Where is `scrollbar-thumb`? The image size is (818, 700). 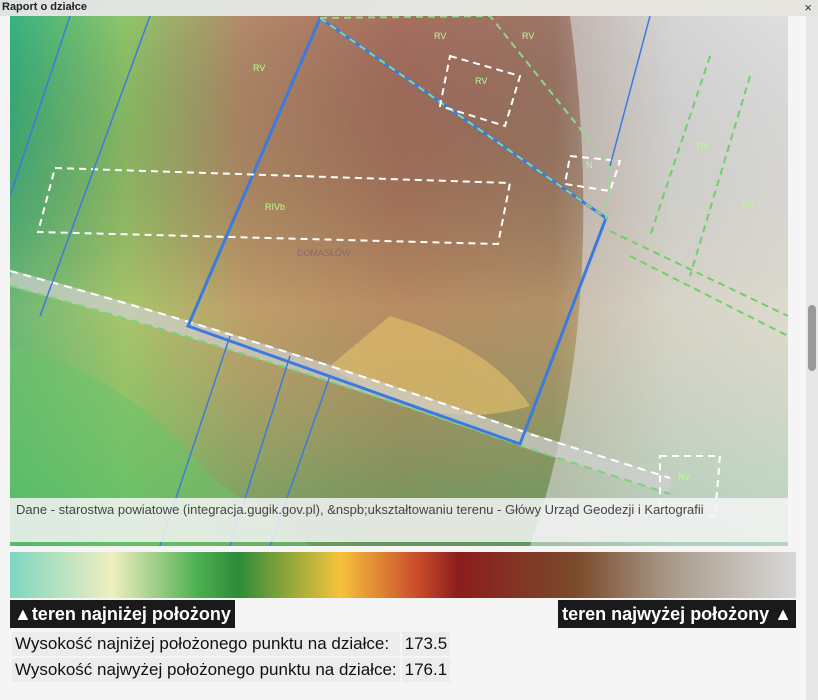 scrollbar-thumb is located at coordinates (812, 338).